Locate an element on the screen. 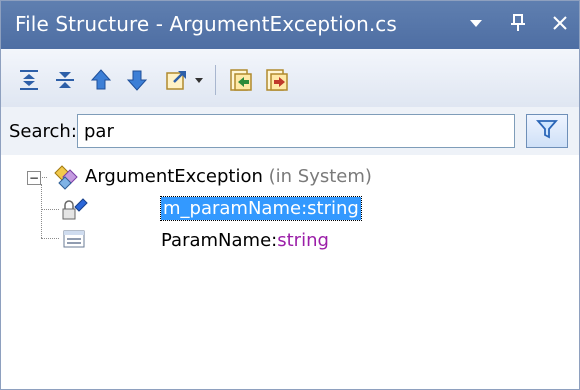 The image size is (580, 390). private-field-icon is located at coordinates (74, 210).